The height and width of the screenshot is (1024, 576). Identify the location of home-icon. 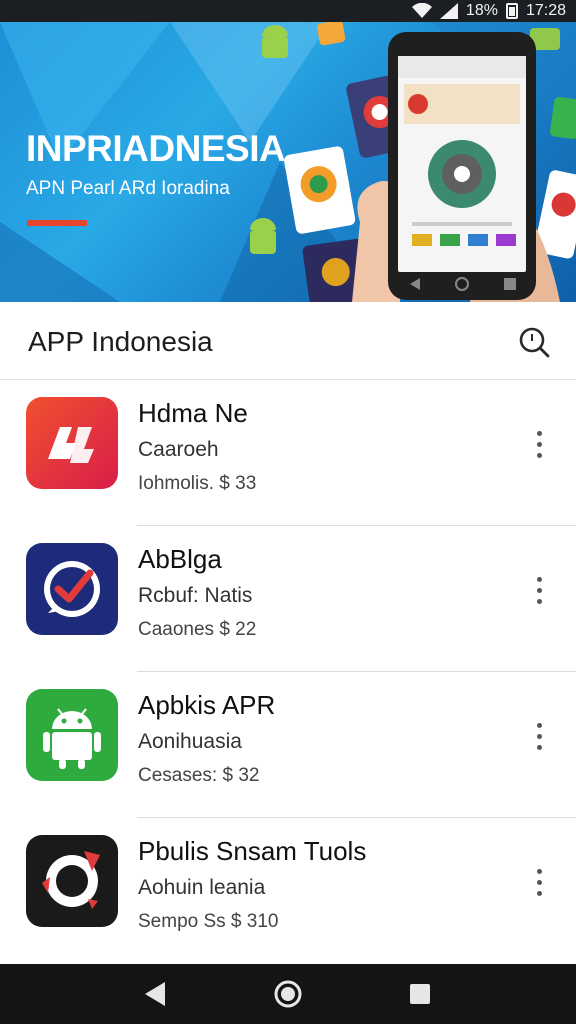
(288, 994).